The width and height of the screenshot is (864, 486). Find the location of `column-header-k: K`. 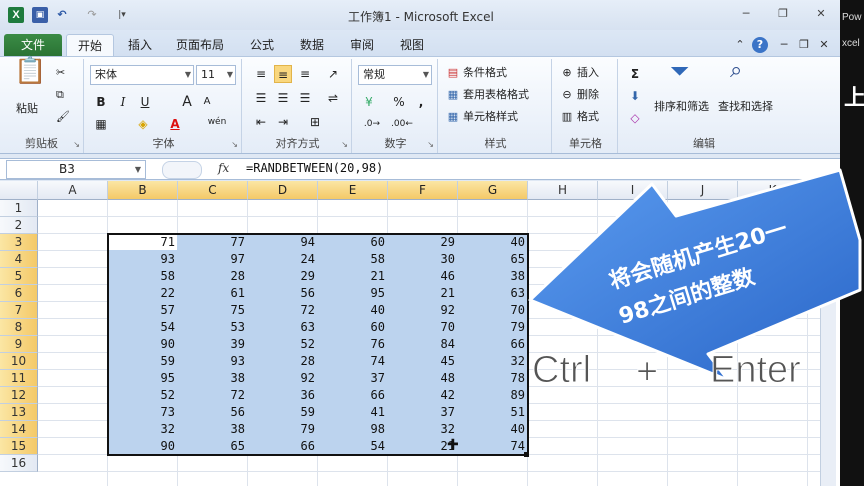

column-header-k: K is located at coordinates (773, 190).